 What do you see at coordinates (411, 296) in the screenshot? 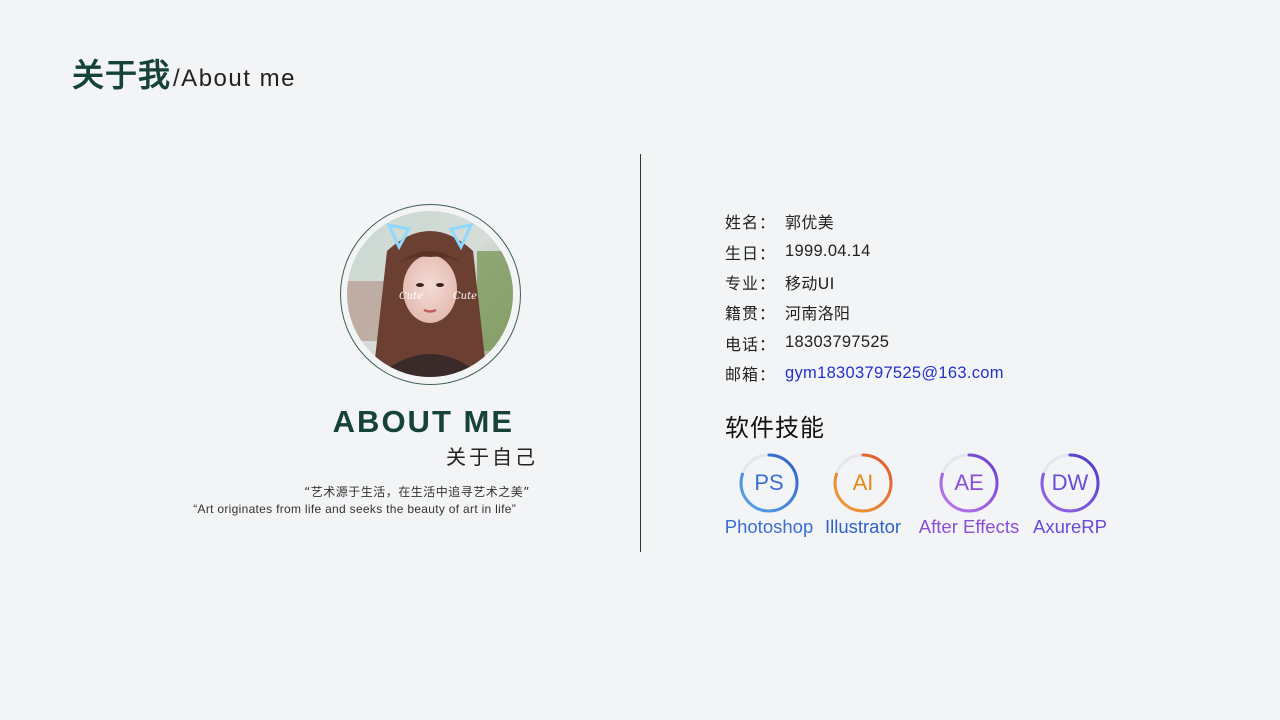
I see `sticker-left: Cute` at bounding box center [411, 296].